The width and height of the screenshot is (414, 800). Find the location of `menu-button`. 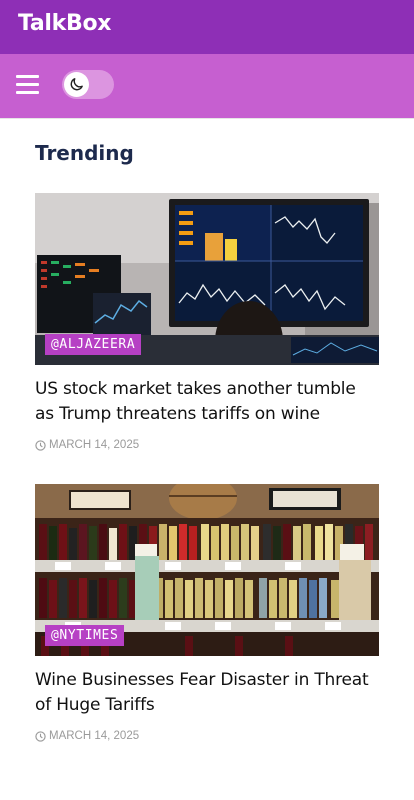

menu-button is located at coordinates (28, 85).